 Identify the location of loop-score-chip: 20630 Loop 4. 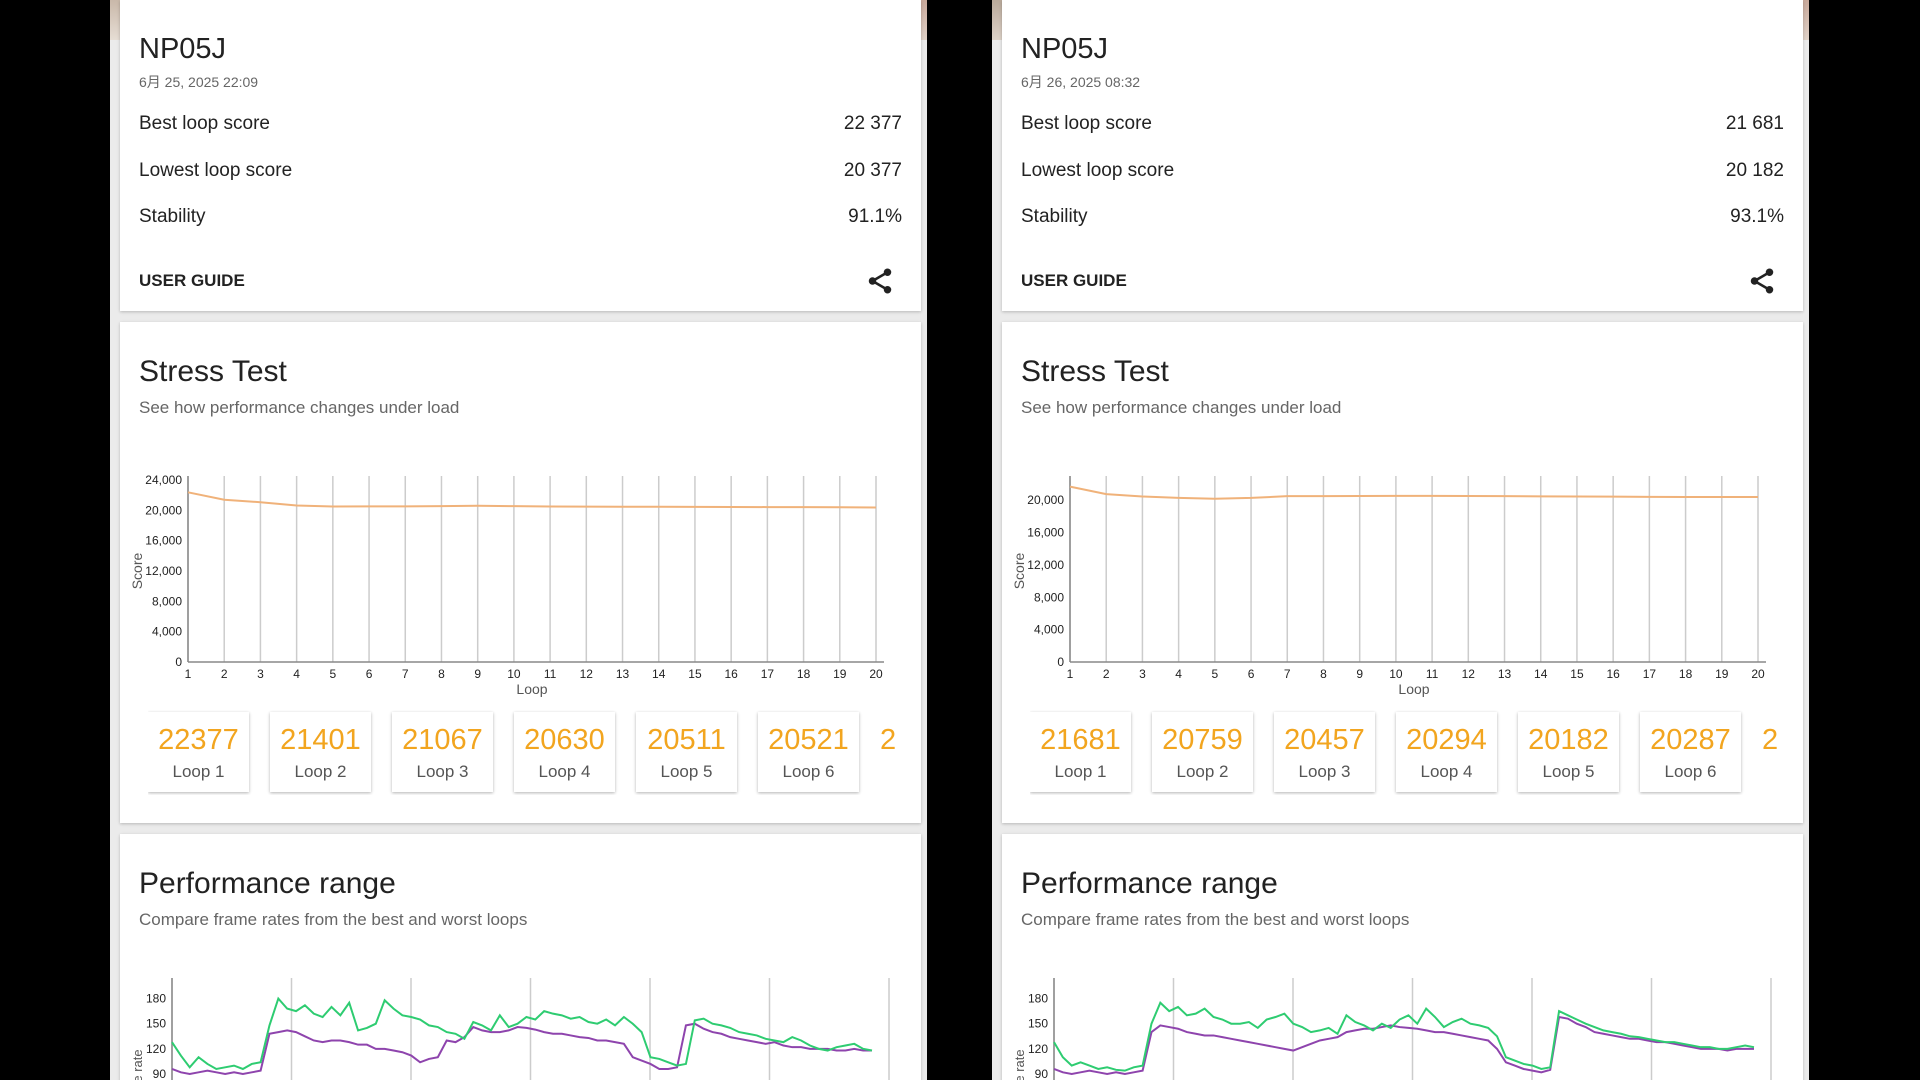
(564, 752).